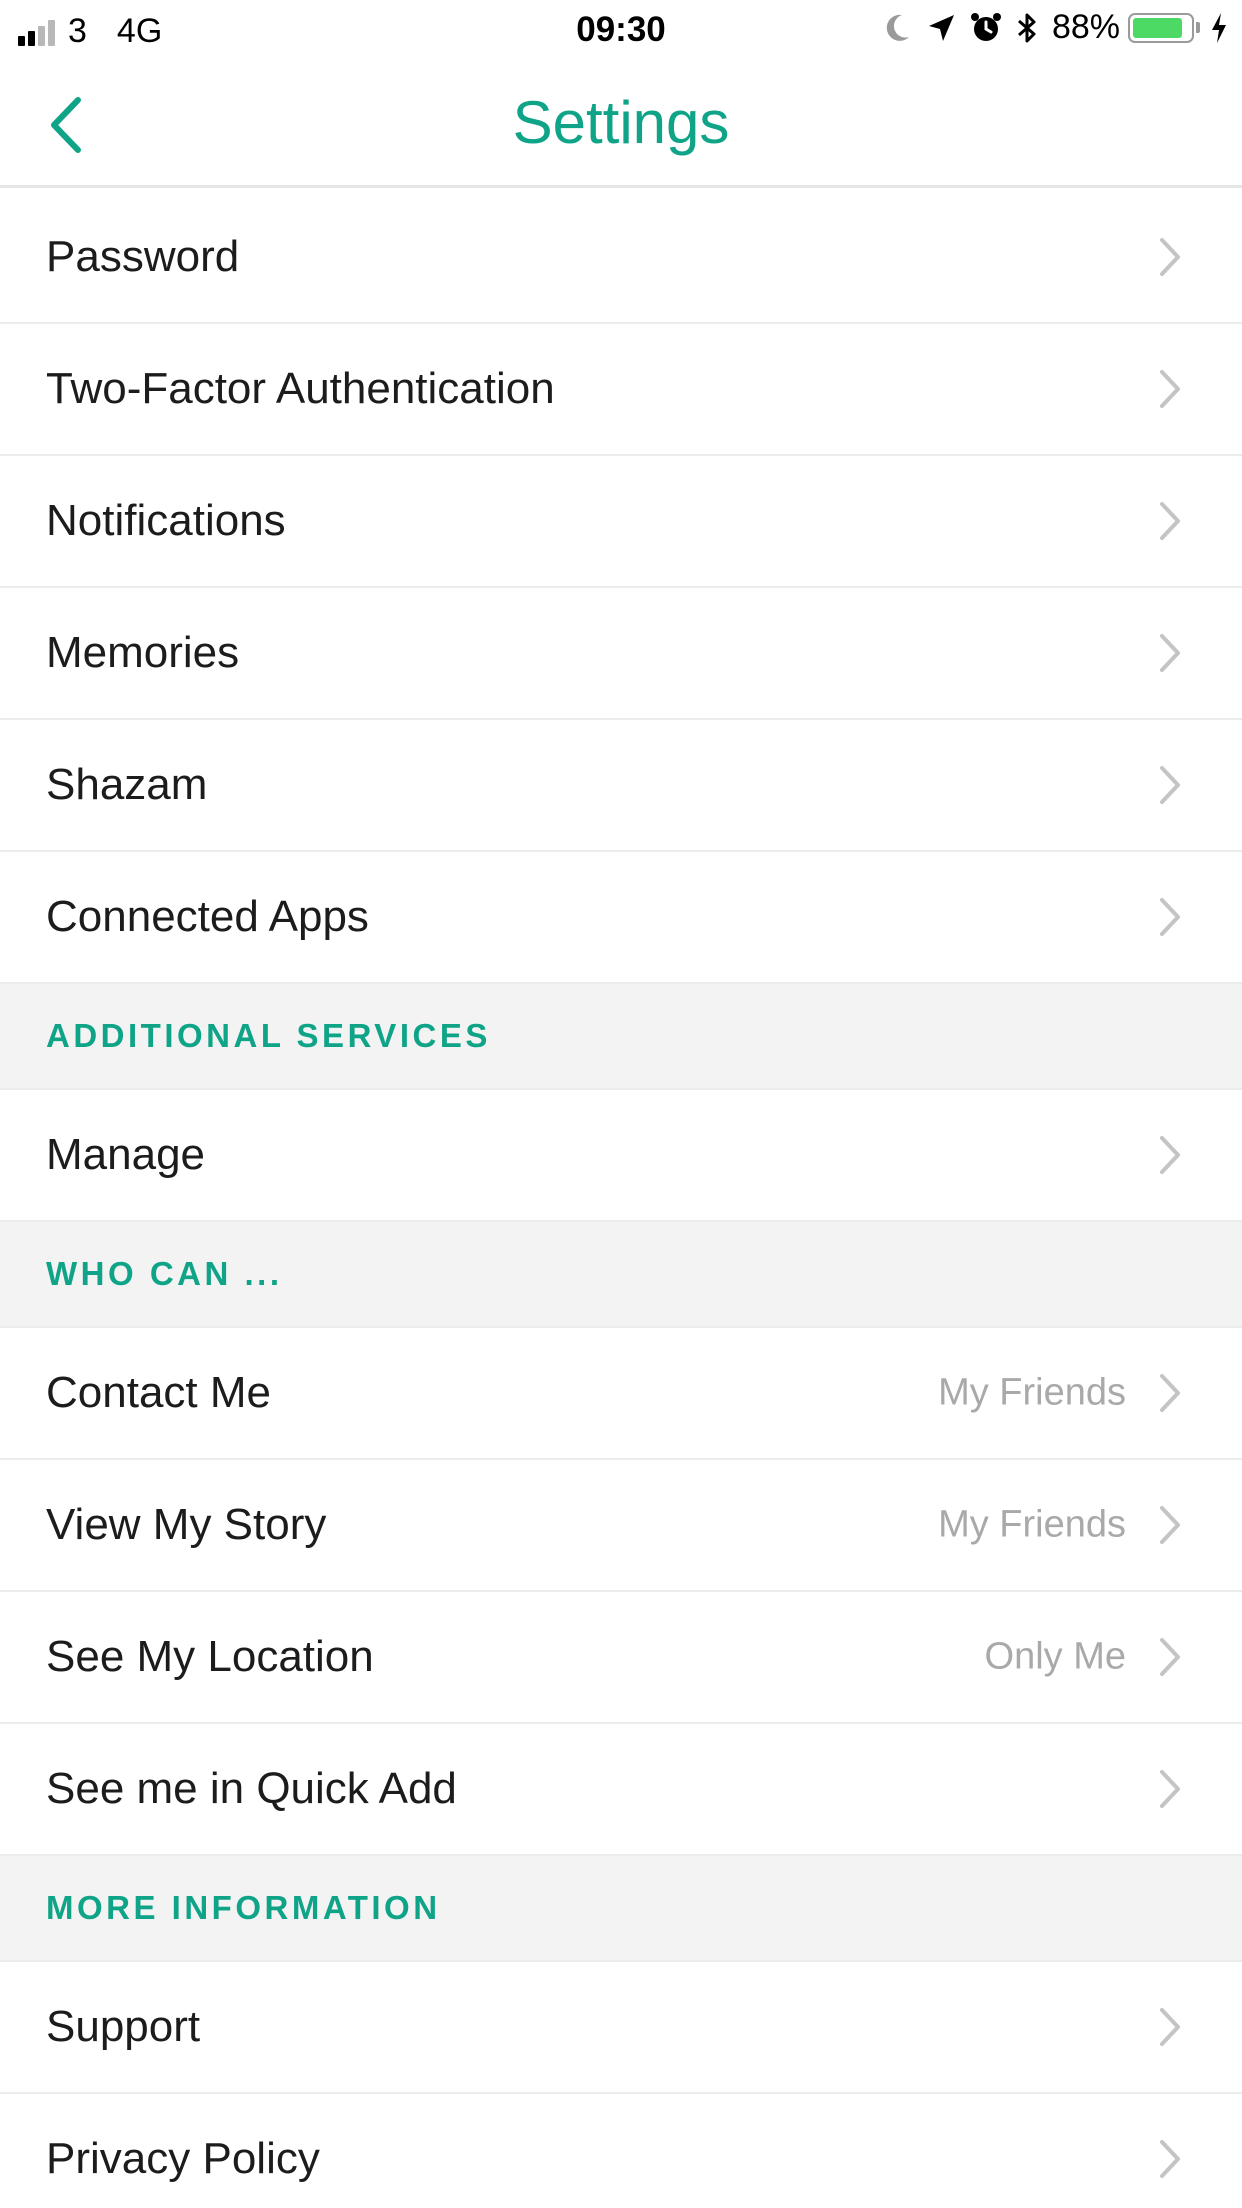  What do you see at coordinates (127, 784) in the screenshot?
I see `row-label: Shazam` at bounding box center [127, 784].